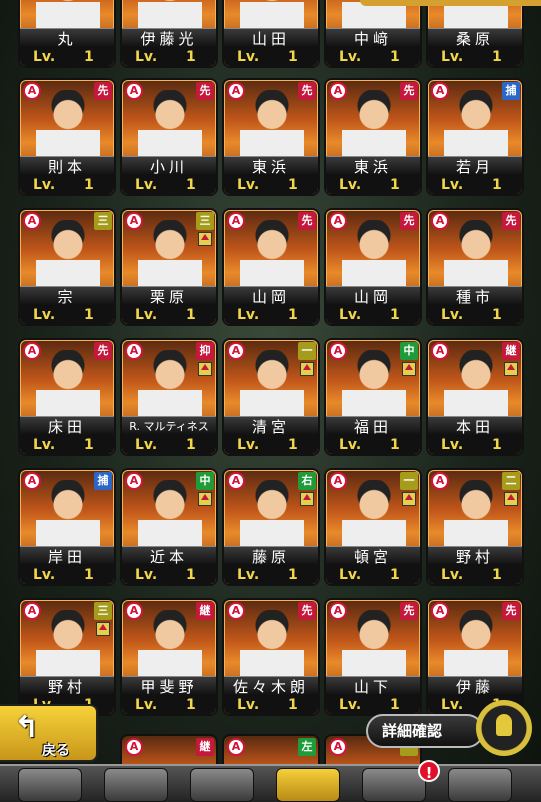 Image resolution: width=541 pixels, height=802 pixels. I want to click on player-card: A丸Lv.1, so click(67, 33).